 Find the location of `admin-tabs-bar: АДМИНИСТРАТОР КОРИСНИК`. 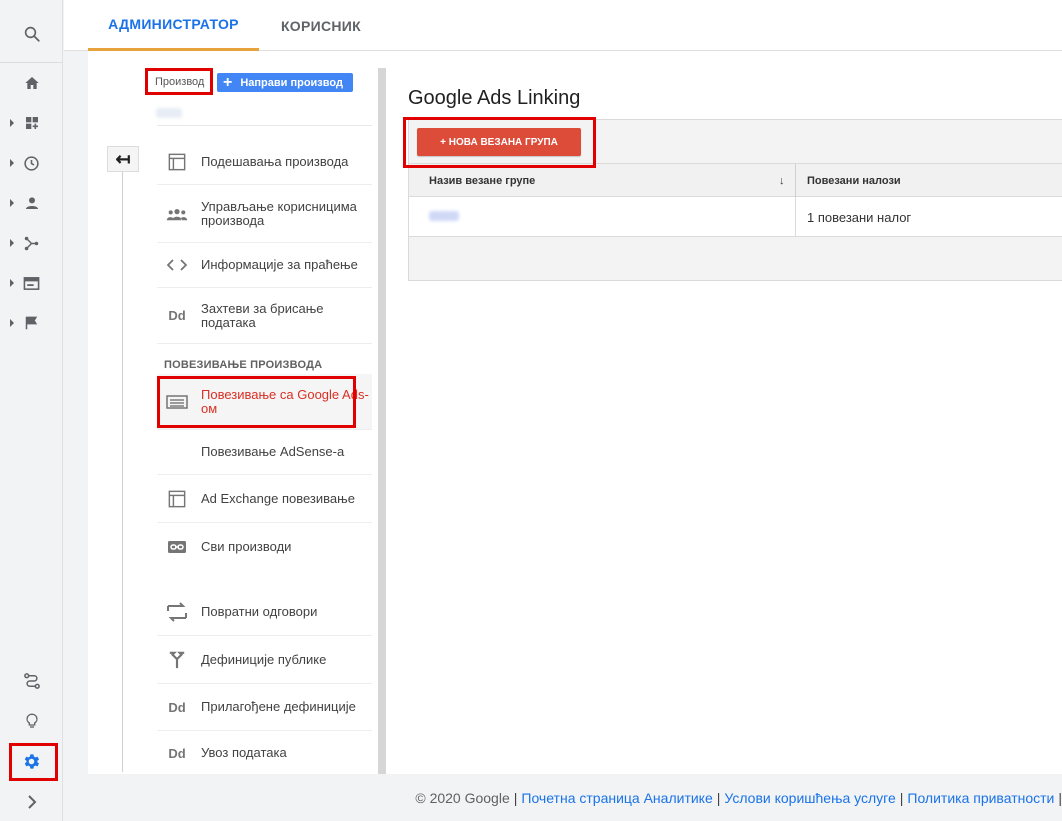

admin-tabs-bar: АДМИНИСТРАТОР КОРИСНИК is located at coordinates (563, 25).